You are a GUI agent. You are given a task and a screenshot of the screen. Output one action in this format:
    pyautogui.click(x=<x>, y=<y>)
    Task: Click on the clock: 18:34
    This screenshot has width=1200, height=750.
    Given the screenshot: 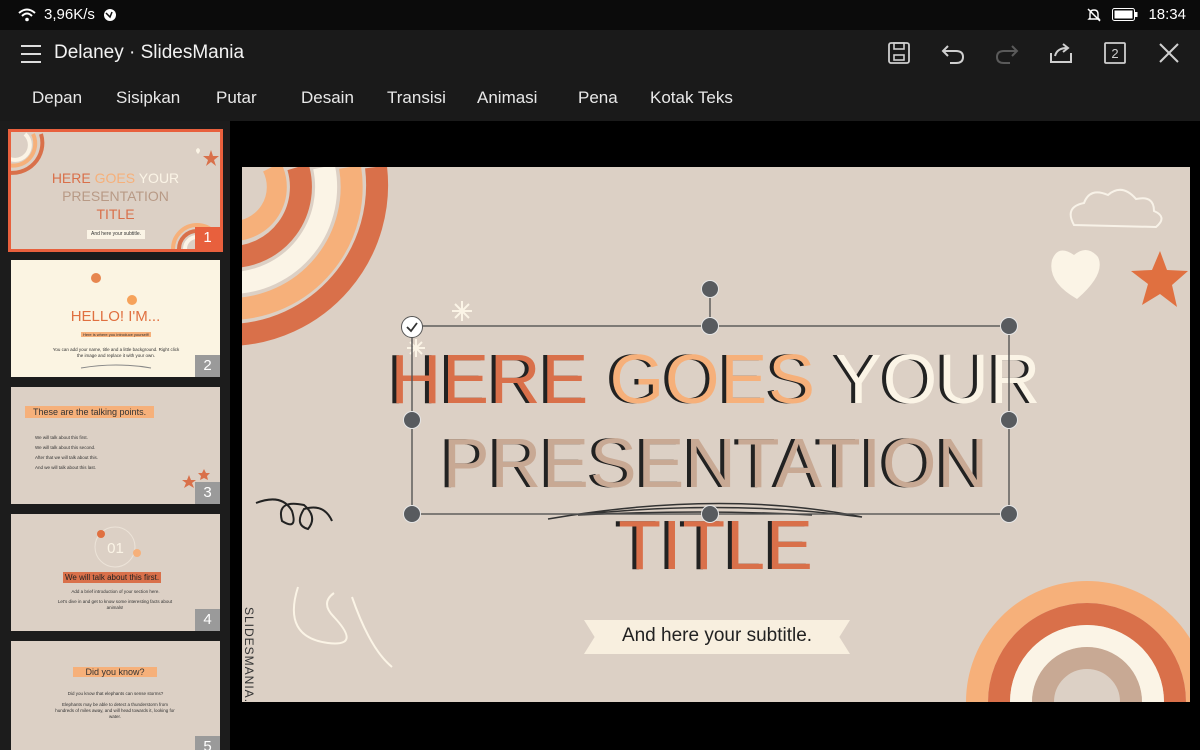 What is the action you would take?
    pyautogui.click(x=1167, y=14)
    